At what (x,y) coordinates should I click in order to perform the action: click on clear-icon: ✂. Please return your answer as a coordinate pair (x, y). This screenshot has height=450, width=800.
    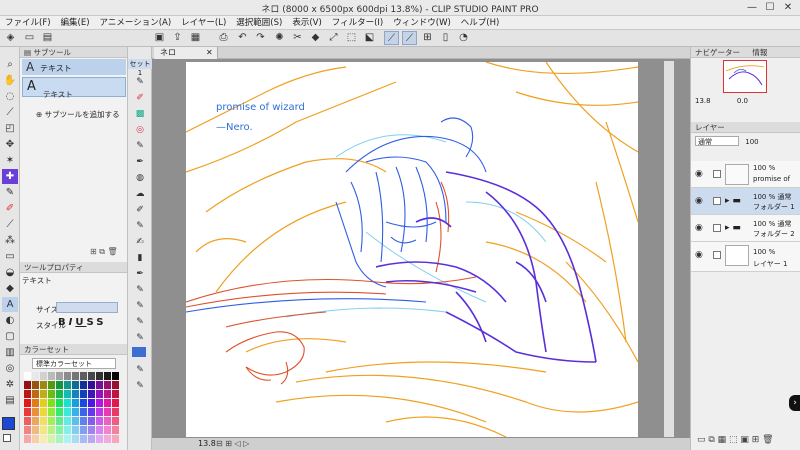
    Looking at the image, I should click on (297, 38).